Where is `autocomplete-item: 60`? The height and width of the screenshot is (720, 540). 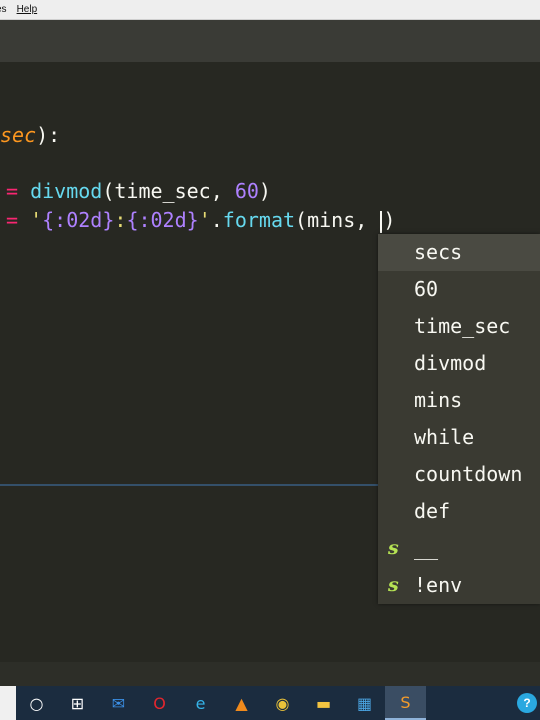
autocomplete-item: 60 is located at coordinates (459, 289).